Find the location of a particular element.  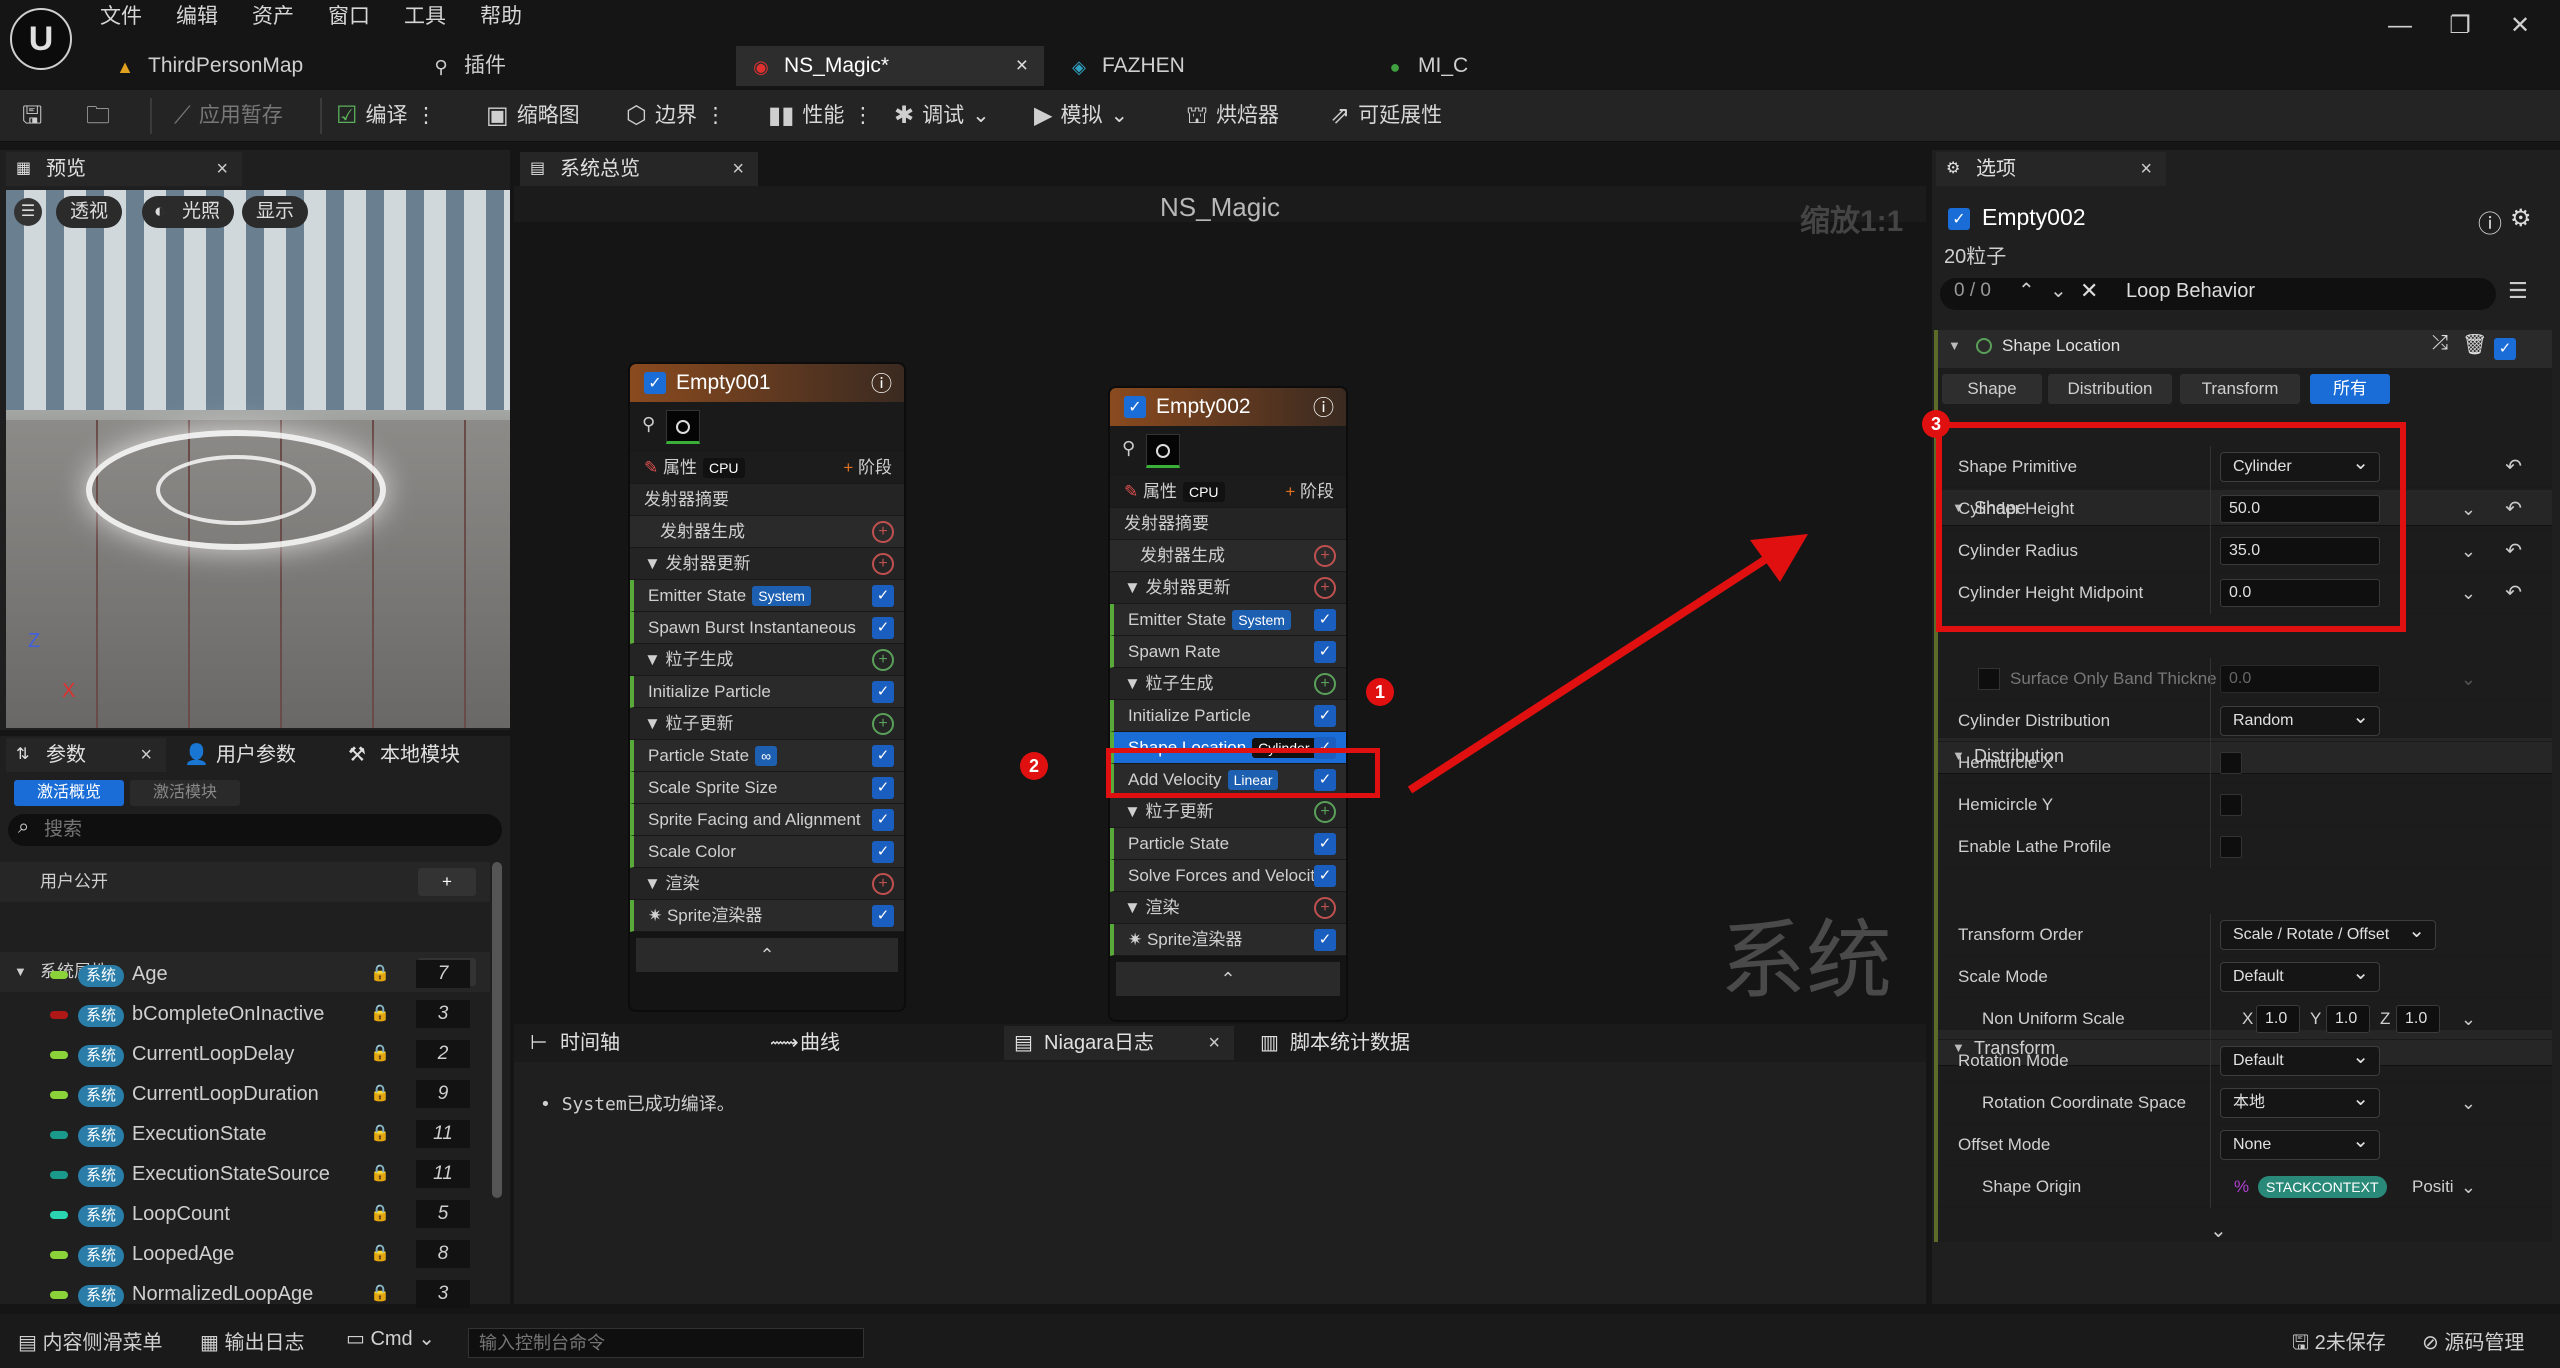

filter-icon: ☰ is located at coordinates (2518, 291).